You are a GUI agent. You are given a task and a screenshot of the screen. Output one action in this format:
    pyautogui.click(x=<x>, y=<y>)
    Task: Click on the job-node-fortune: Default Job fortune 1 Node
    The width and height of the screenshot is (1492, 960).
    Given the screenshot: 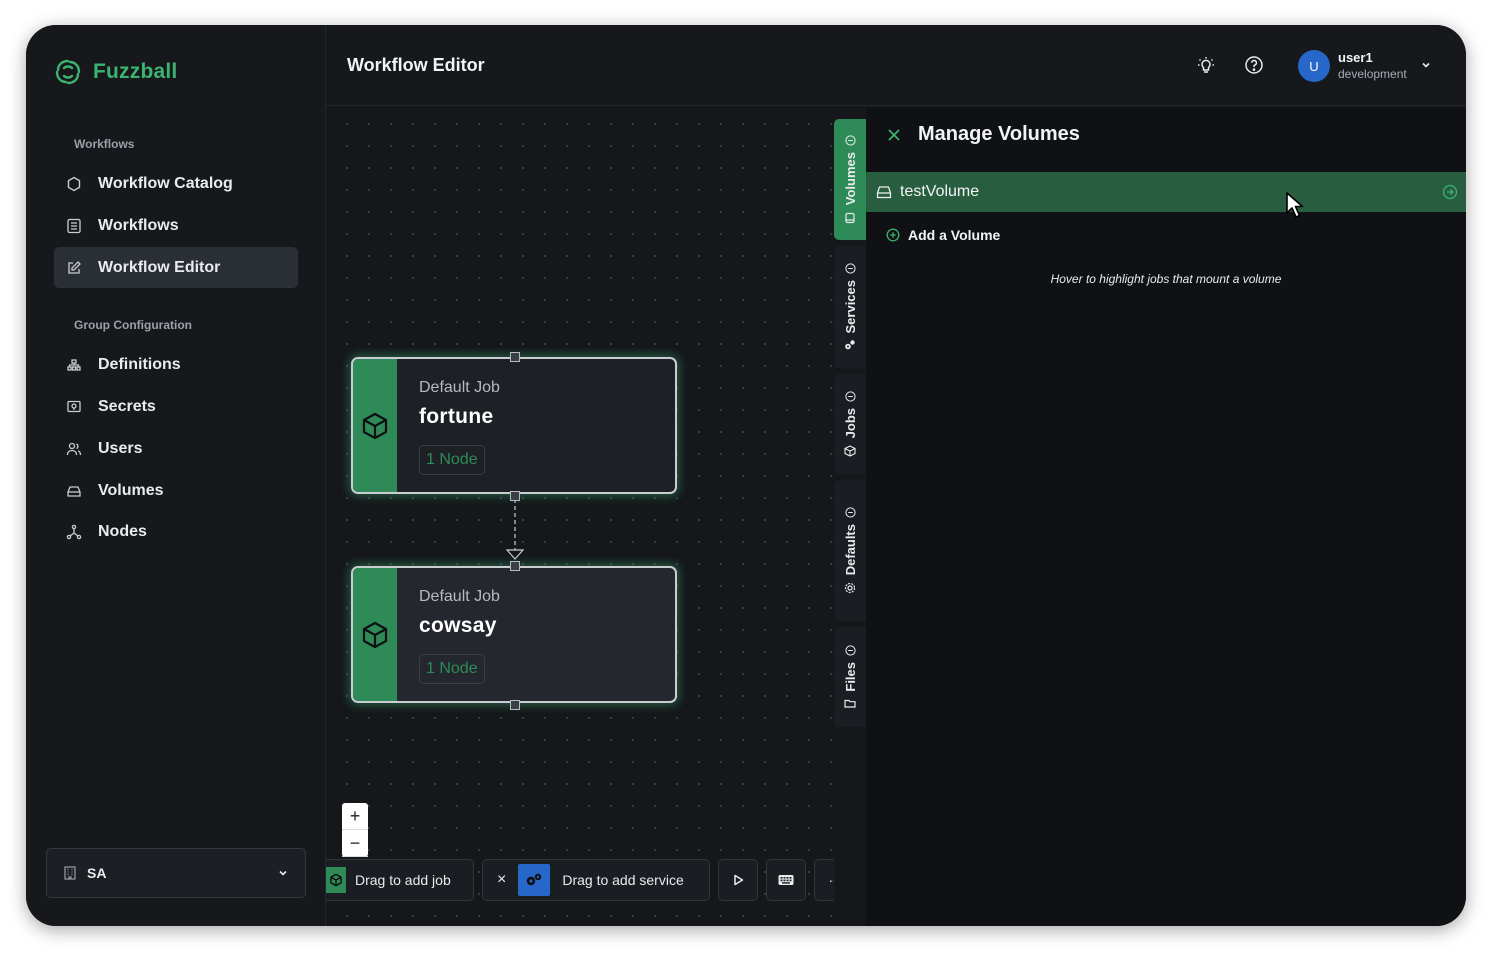 What is the action you would take?
    pyautogui.click(x=514, y=425)
    